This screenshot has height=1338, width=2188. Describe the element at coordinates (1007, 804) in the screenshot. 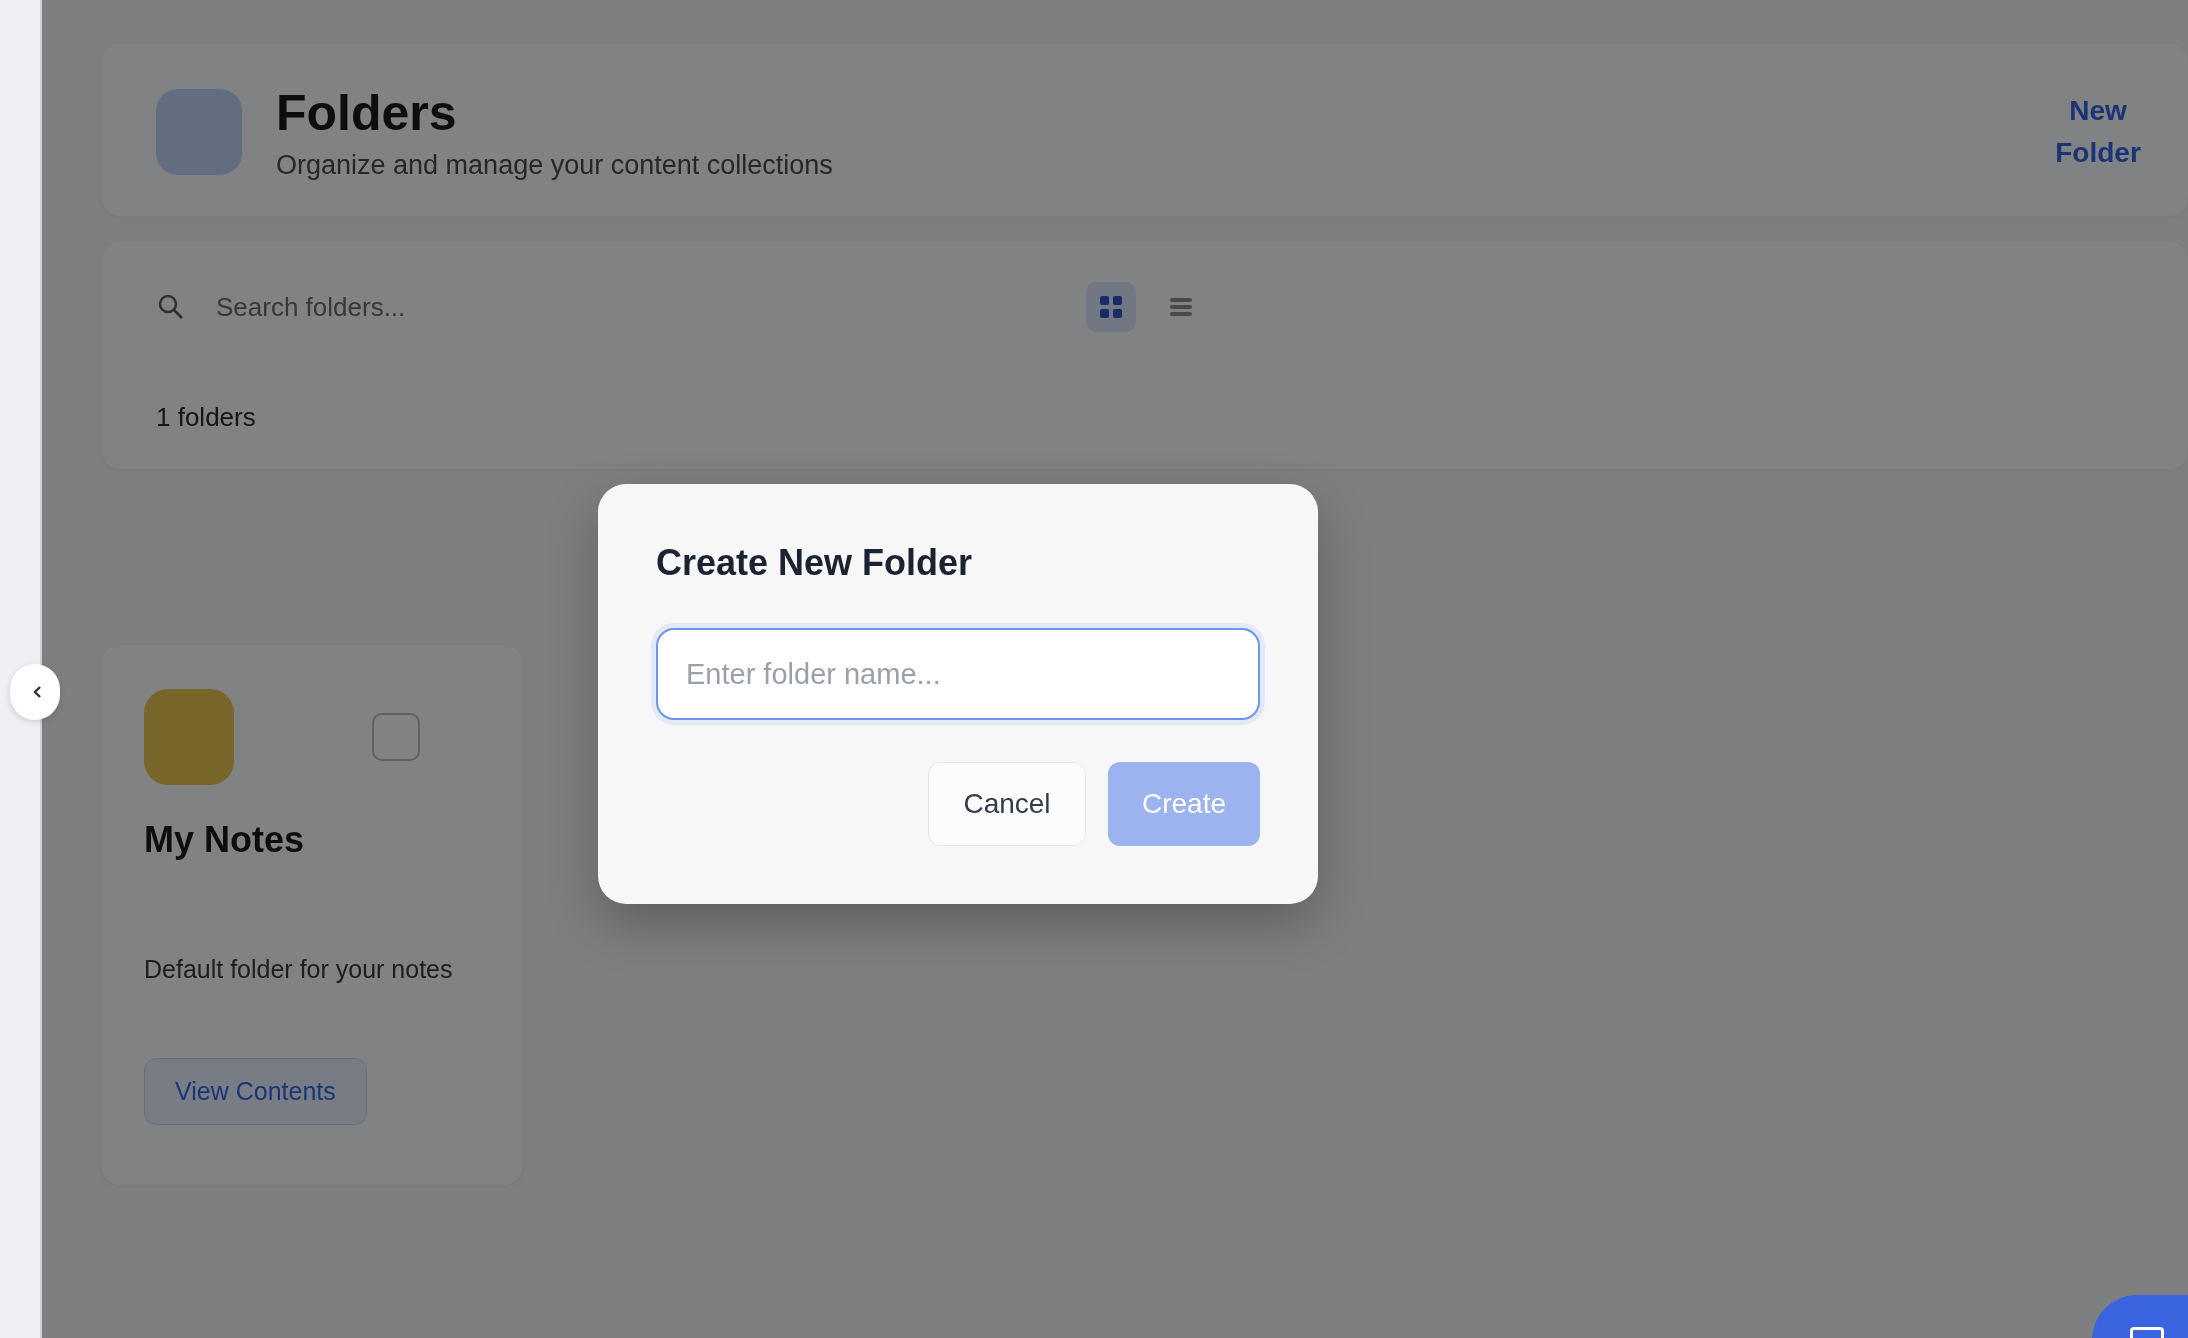

I see `cancel-button: Cancel` at that location.